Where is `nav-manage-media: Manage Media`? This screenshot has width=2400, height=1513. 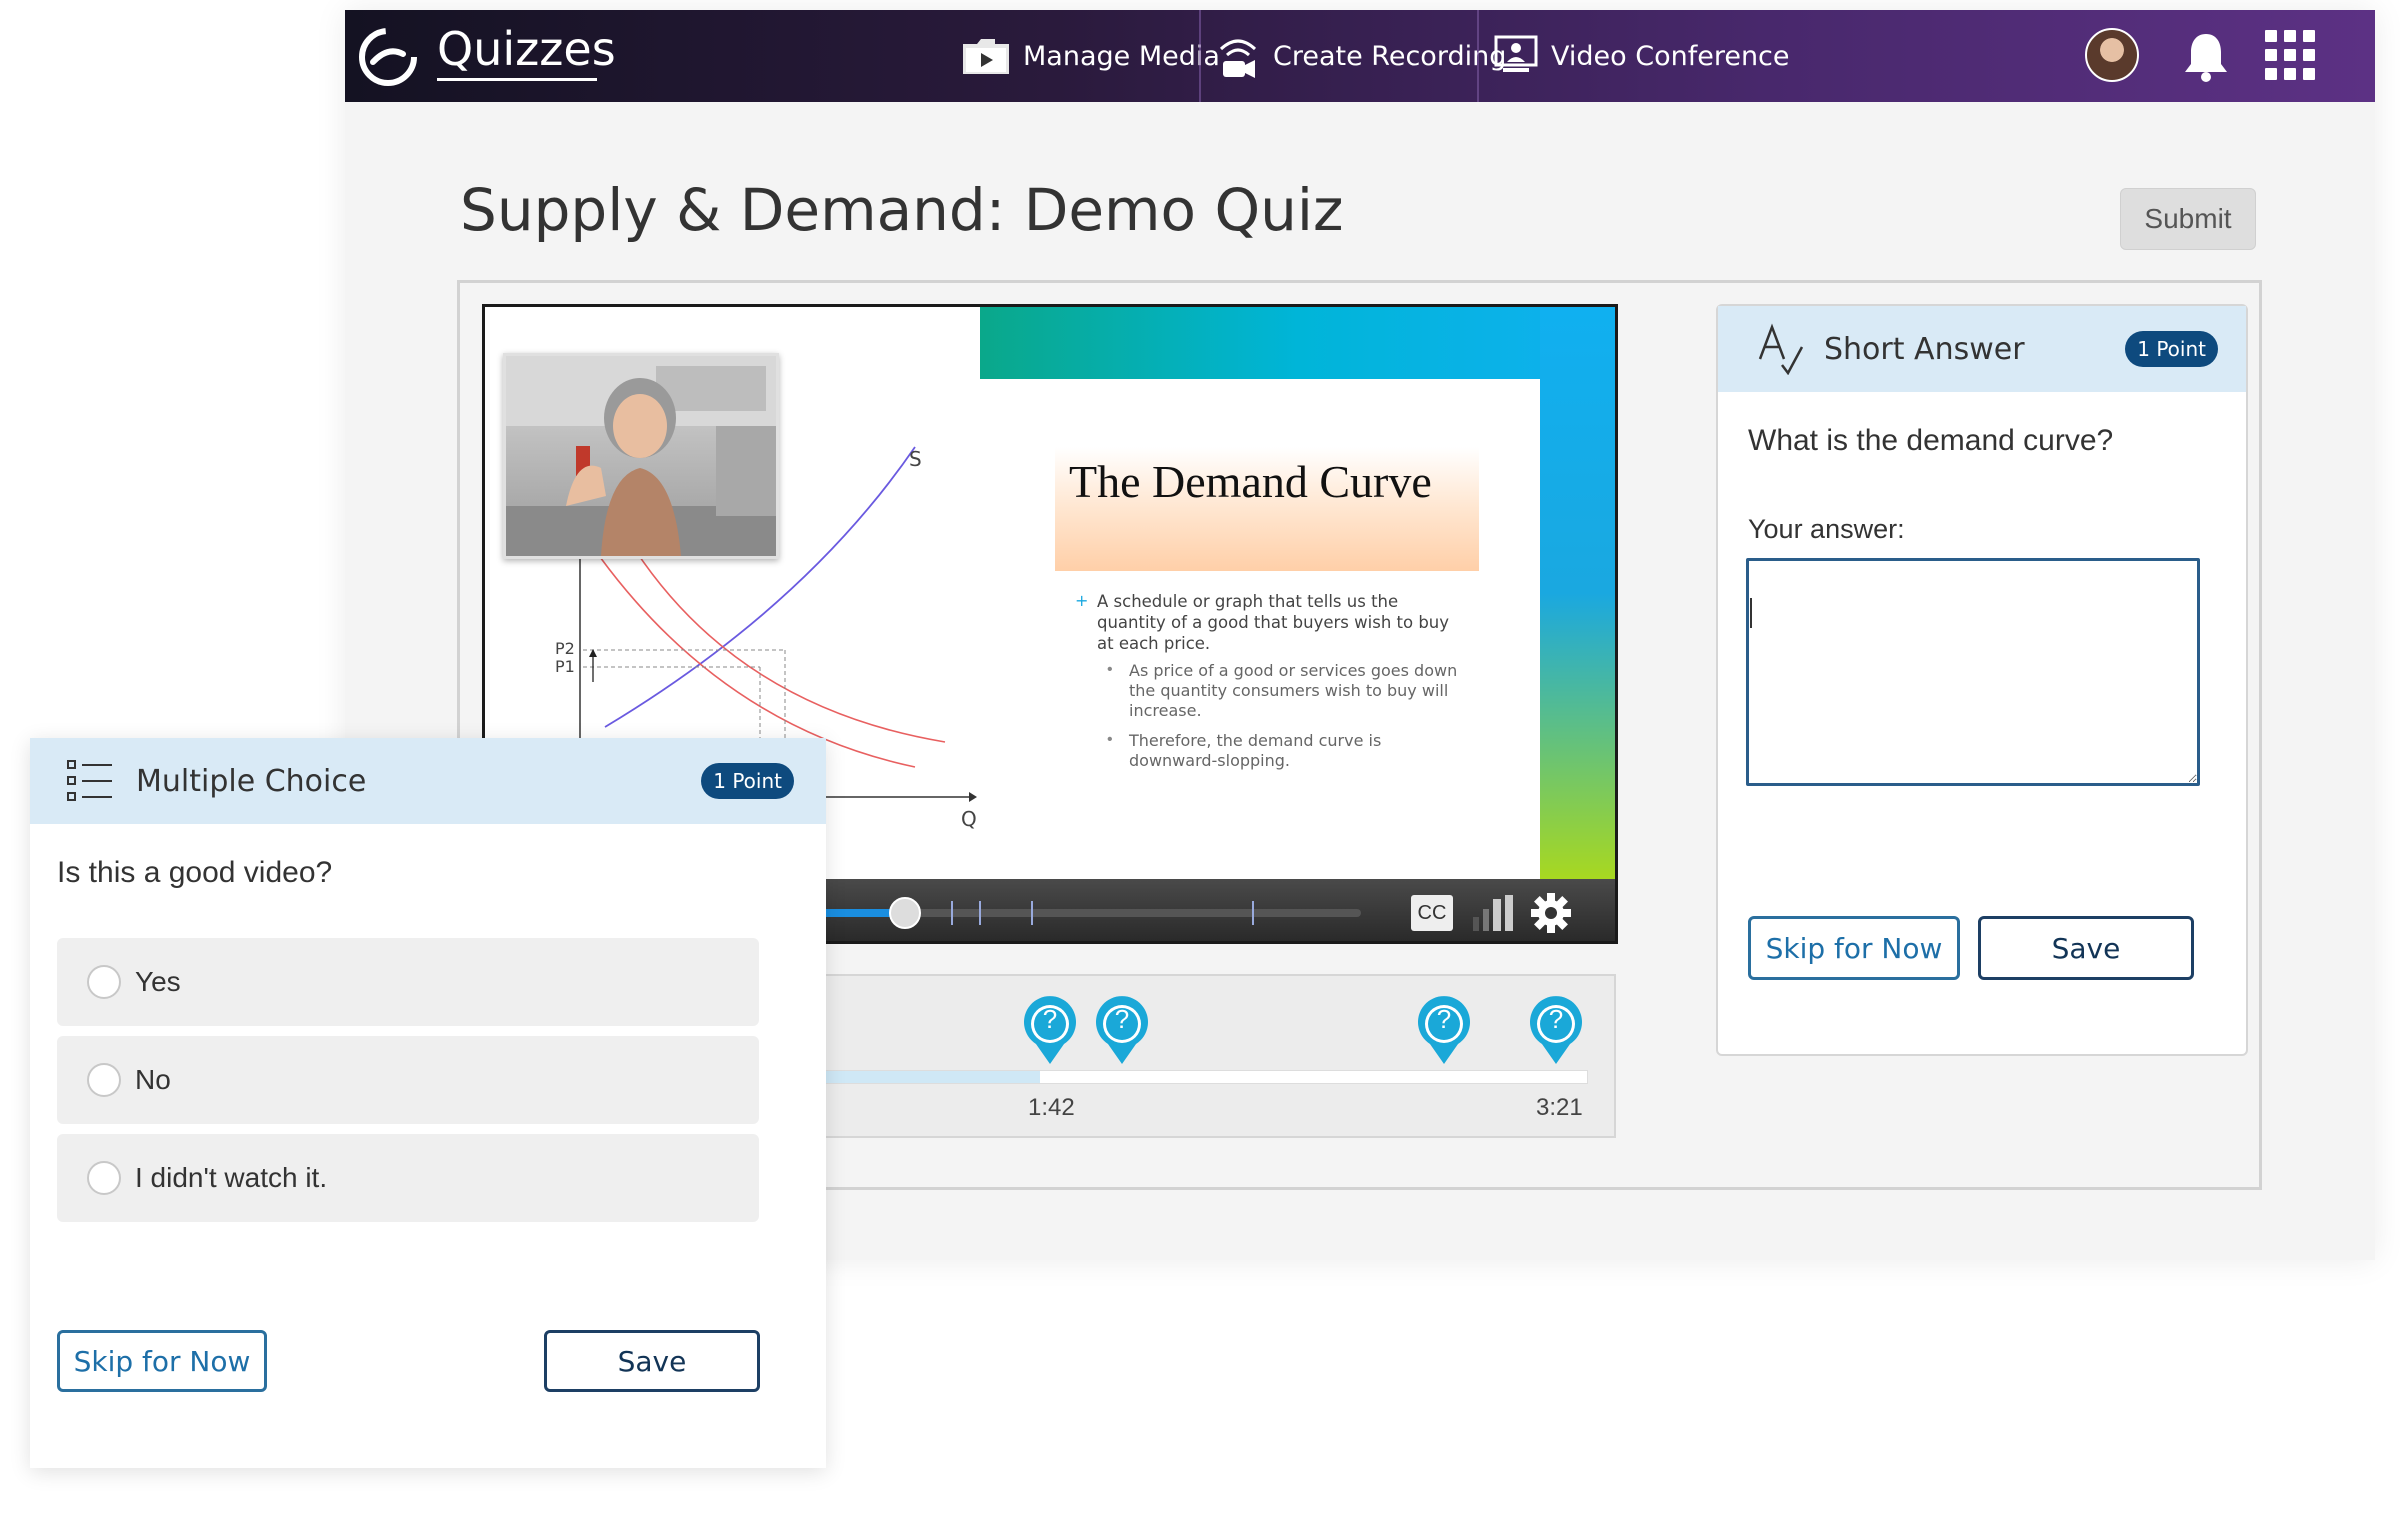
nav-manage-media: Manage Media is located at coordinates (1090, 56).